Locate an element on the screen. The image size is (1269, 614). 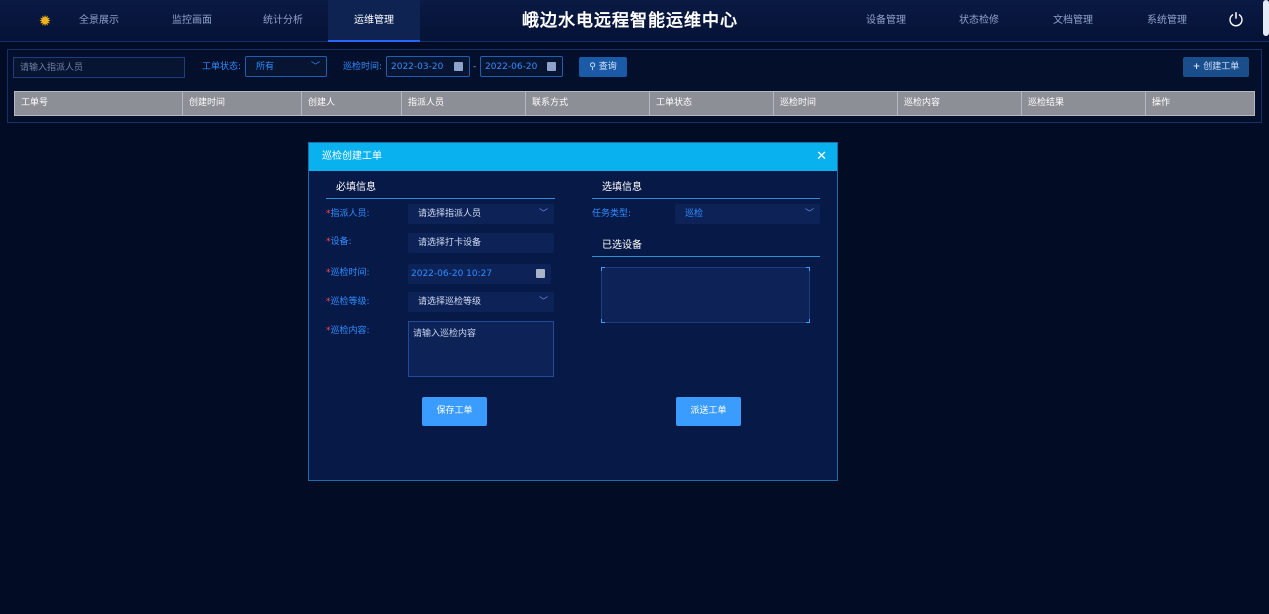
device-select: 请选择打卡设备 is located at coordinates (481, 243).